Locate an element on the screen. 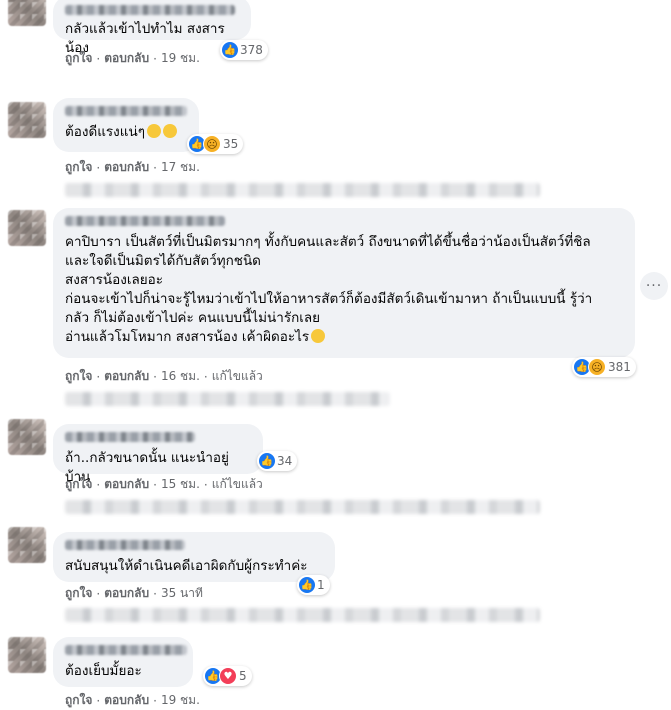 The width and height of the screenshot is (671, 710). comment-bubble: ต้องดีแรงแน่ๆ is located at coordinates (126, 125).